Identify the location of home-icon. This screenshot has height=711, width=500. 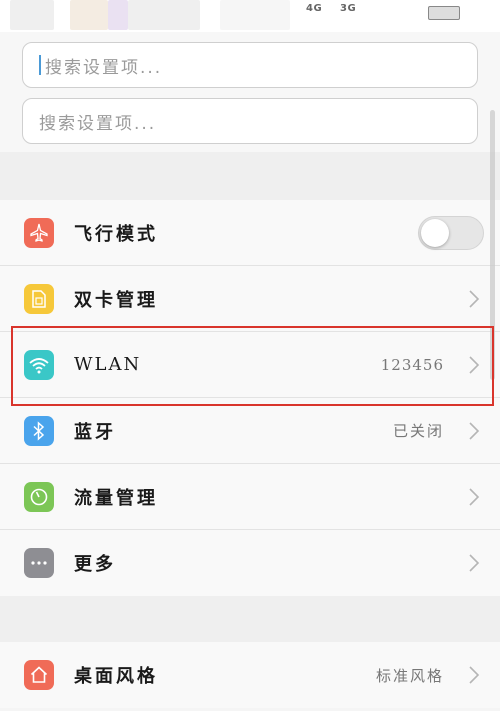
(39, 675).